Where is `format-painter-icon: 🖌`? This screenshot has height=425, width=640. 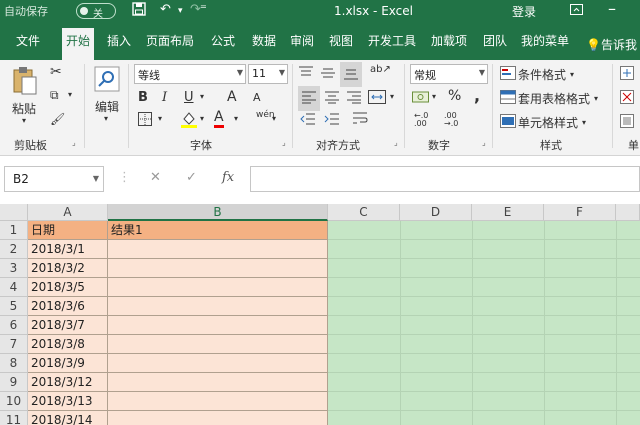
format-painter-icon: 🖌 is located at coordinates (57, 119).